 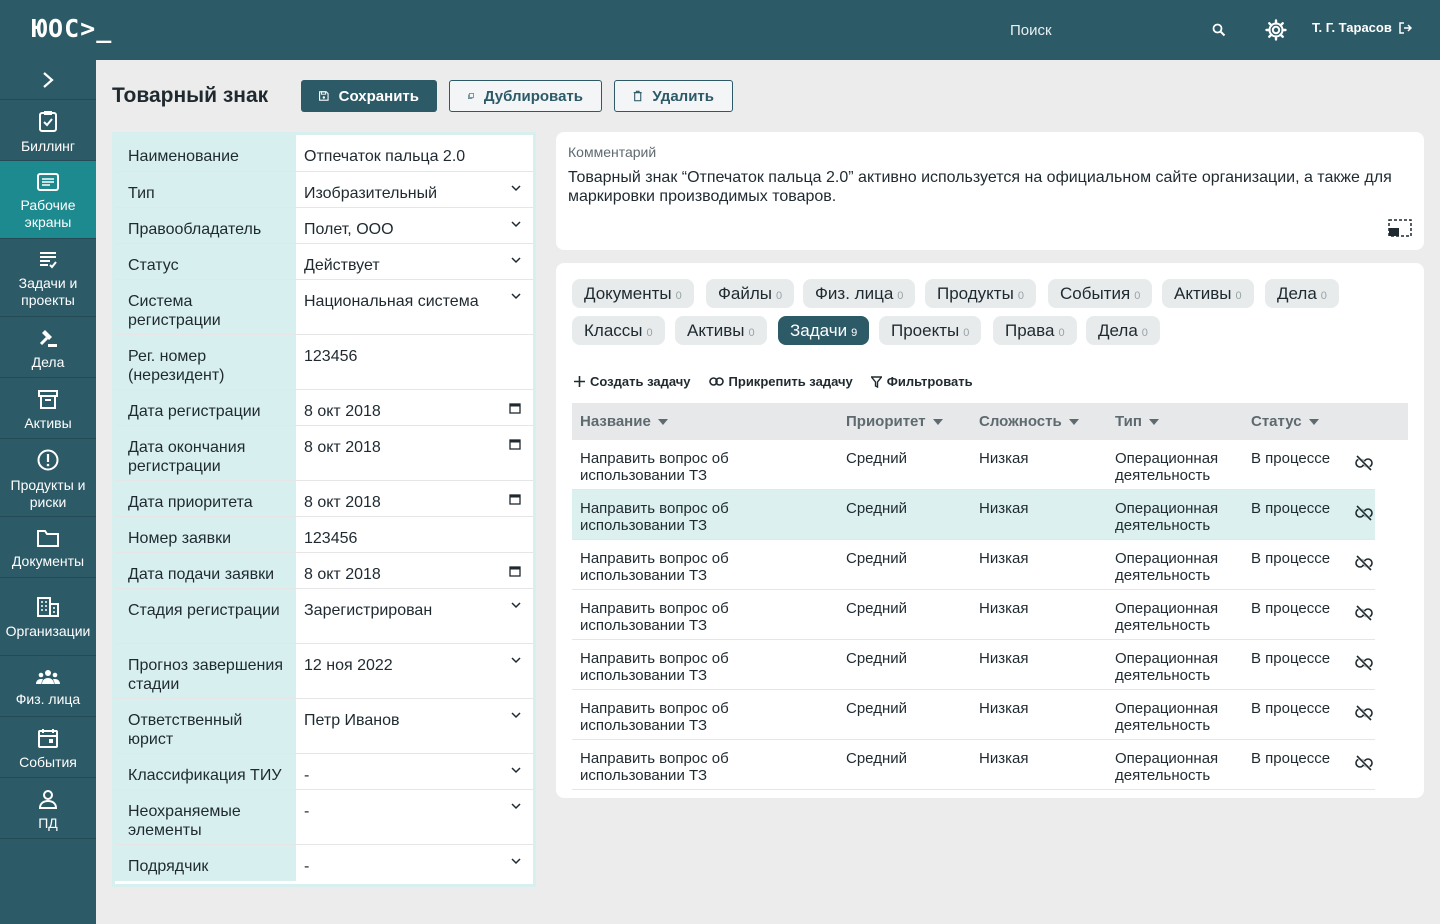 What do you see at coordinates (615, 421) in the screenshot?
I see `column-label: Название` at bounding box center [615, 421].